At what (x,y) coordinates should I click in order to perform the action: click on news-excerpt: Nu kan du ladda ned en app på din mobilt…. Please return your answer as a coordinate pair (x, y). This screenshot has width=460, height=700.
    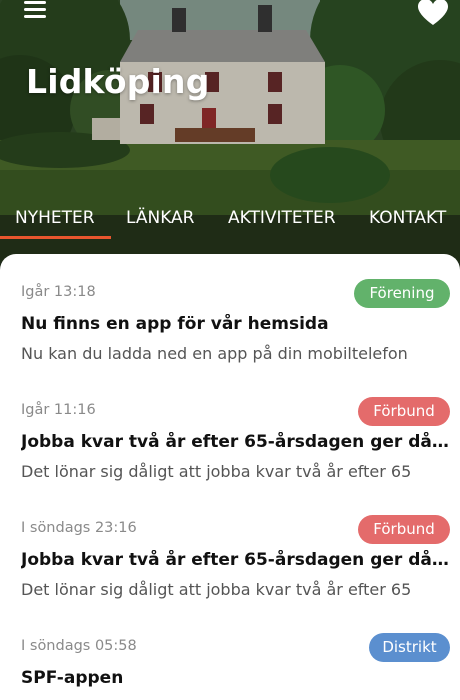
    Looking at the image, I should click on (214, 353).